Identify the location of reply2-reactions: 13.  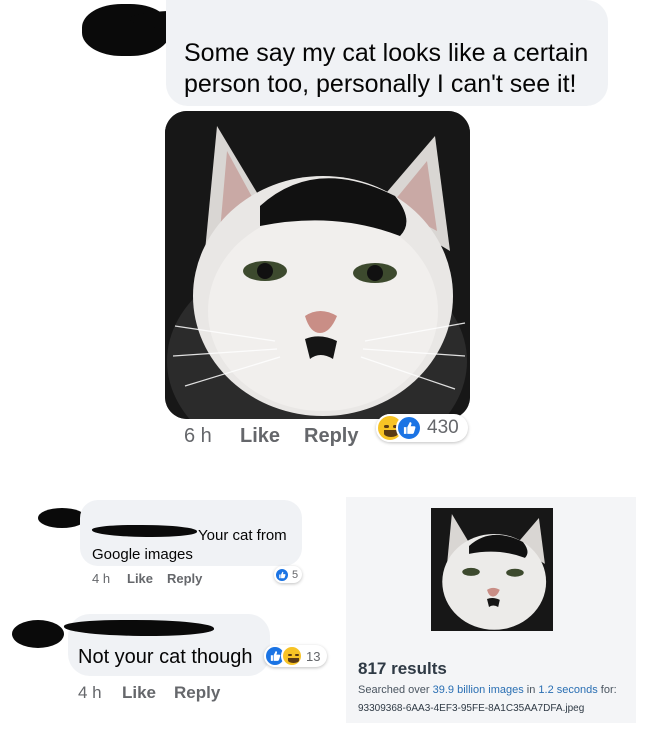
(295, 656).